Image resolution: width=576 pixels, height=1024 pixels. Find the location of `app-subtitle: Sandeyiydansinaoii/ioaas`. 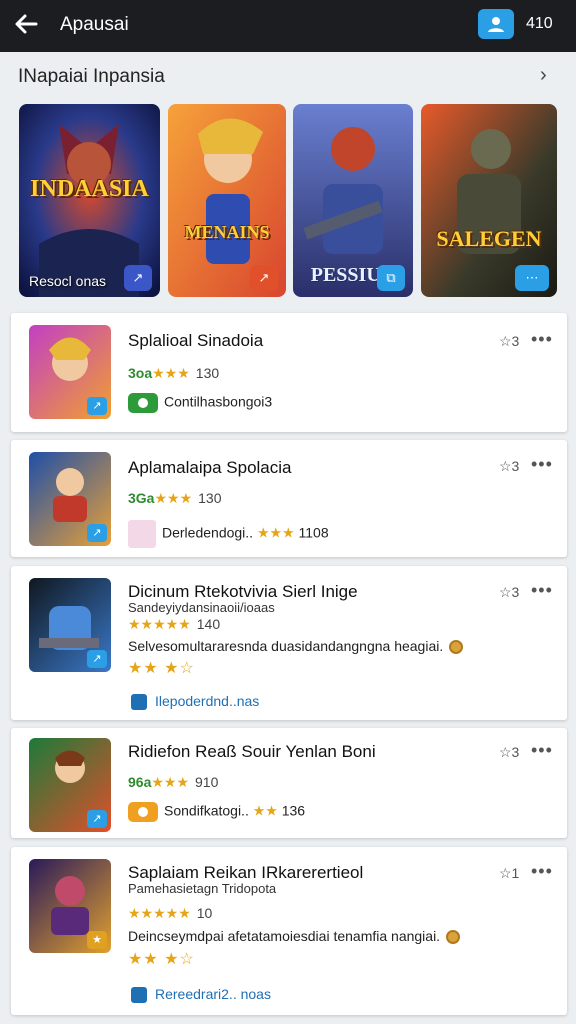

app-subtitle: Sandeyiydansinaoii/ioaas is located at coordinates (201, 607).